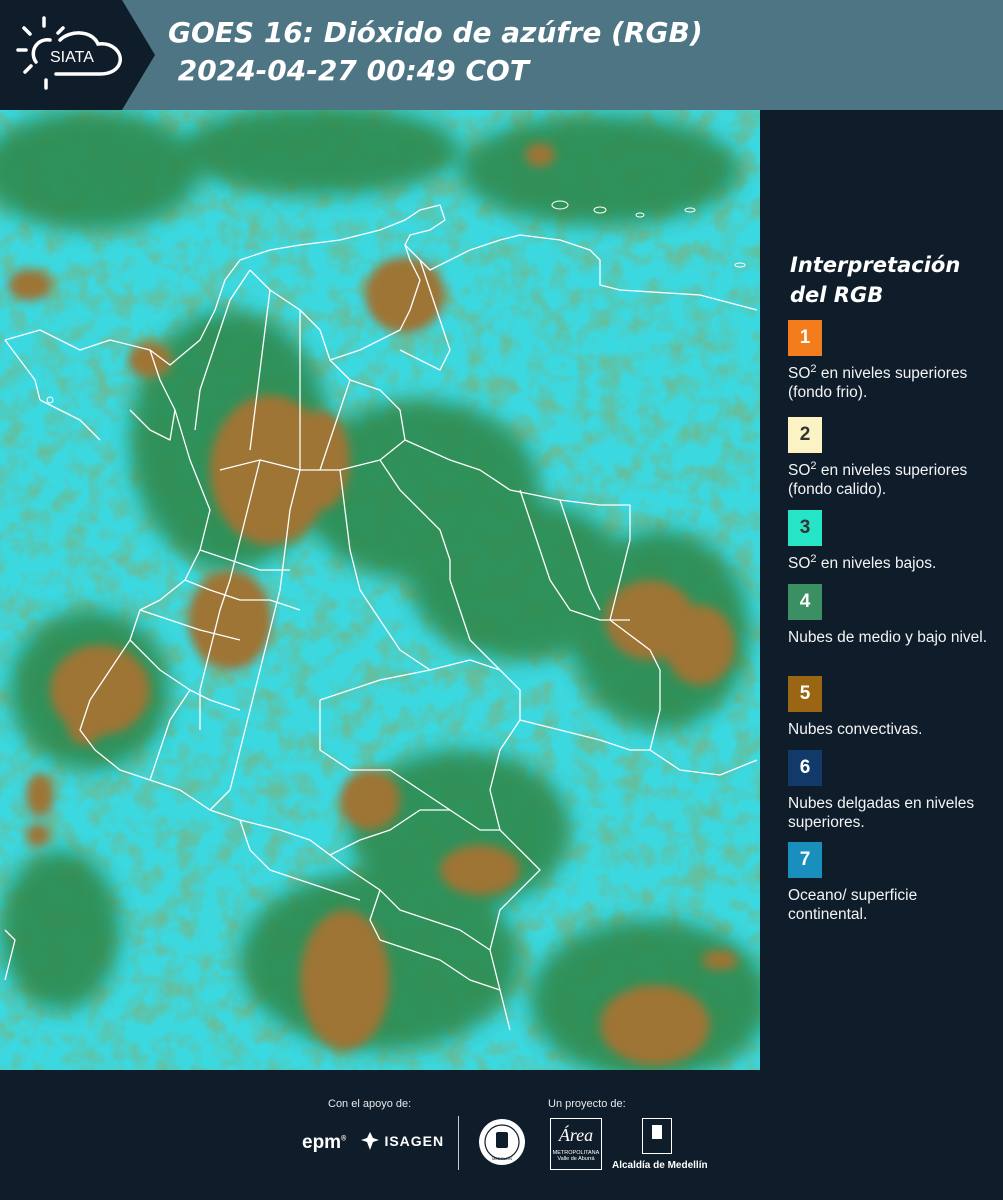  Describe the element at coordinates (348, 70) in the screenshot. I see `page-timestamp: 2024-04-27 00:49 COT` at that location.